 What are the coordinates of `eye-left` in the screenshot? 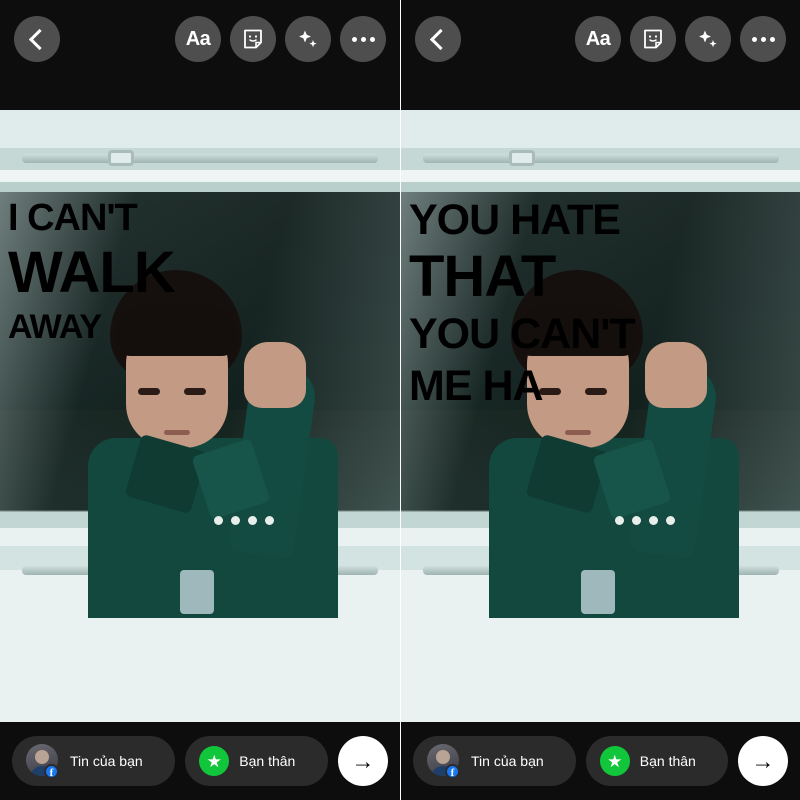 It's located at (149, 391).